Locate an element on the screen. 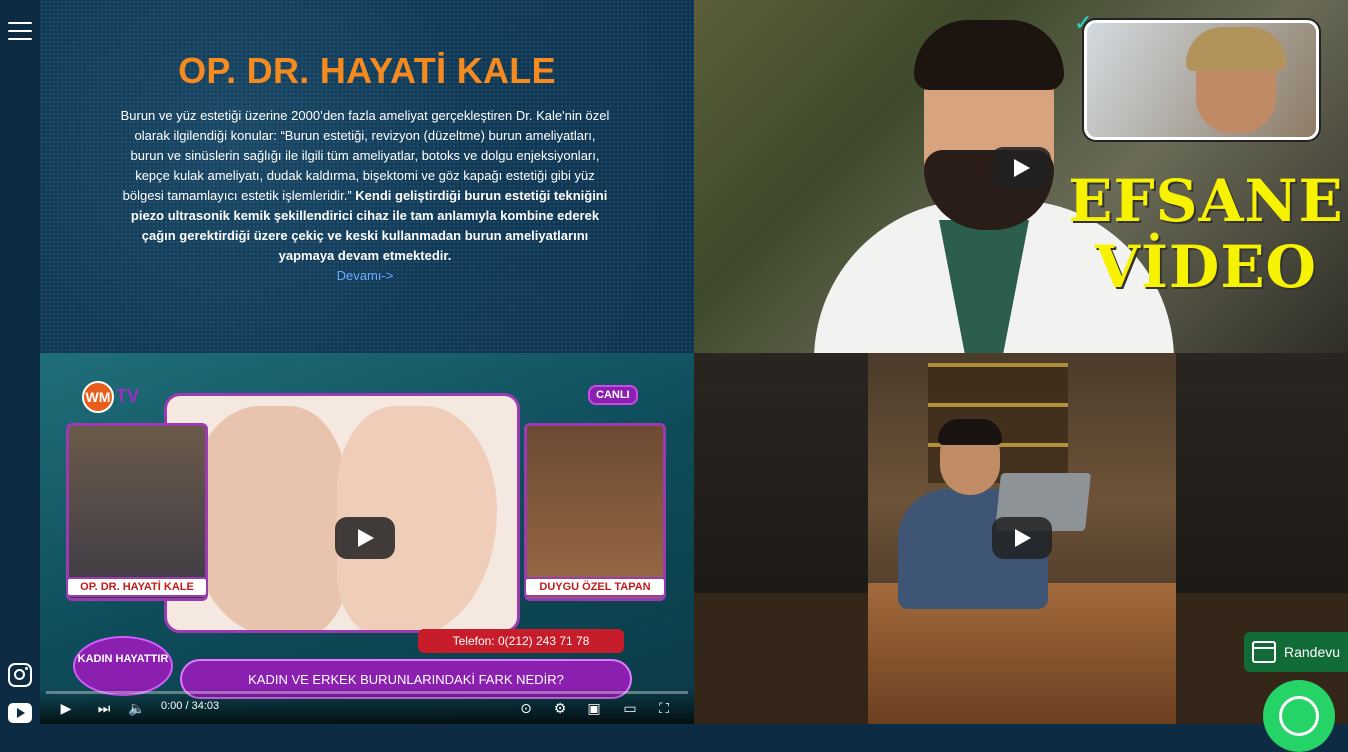 The height and width of the screenshot is (752, 1348). whatsapp-icon is located at coordinates (1299, 716).